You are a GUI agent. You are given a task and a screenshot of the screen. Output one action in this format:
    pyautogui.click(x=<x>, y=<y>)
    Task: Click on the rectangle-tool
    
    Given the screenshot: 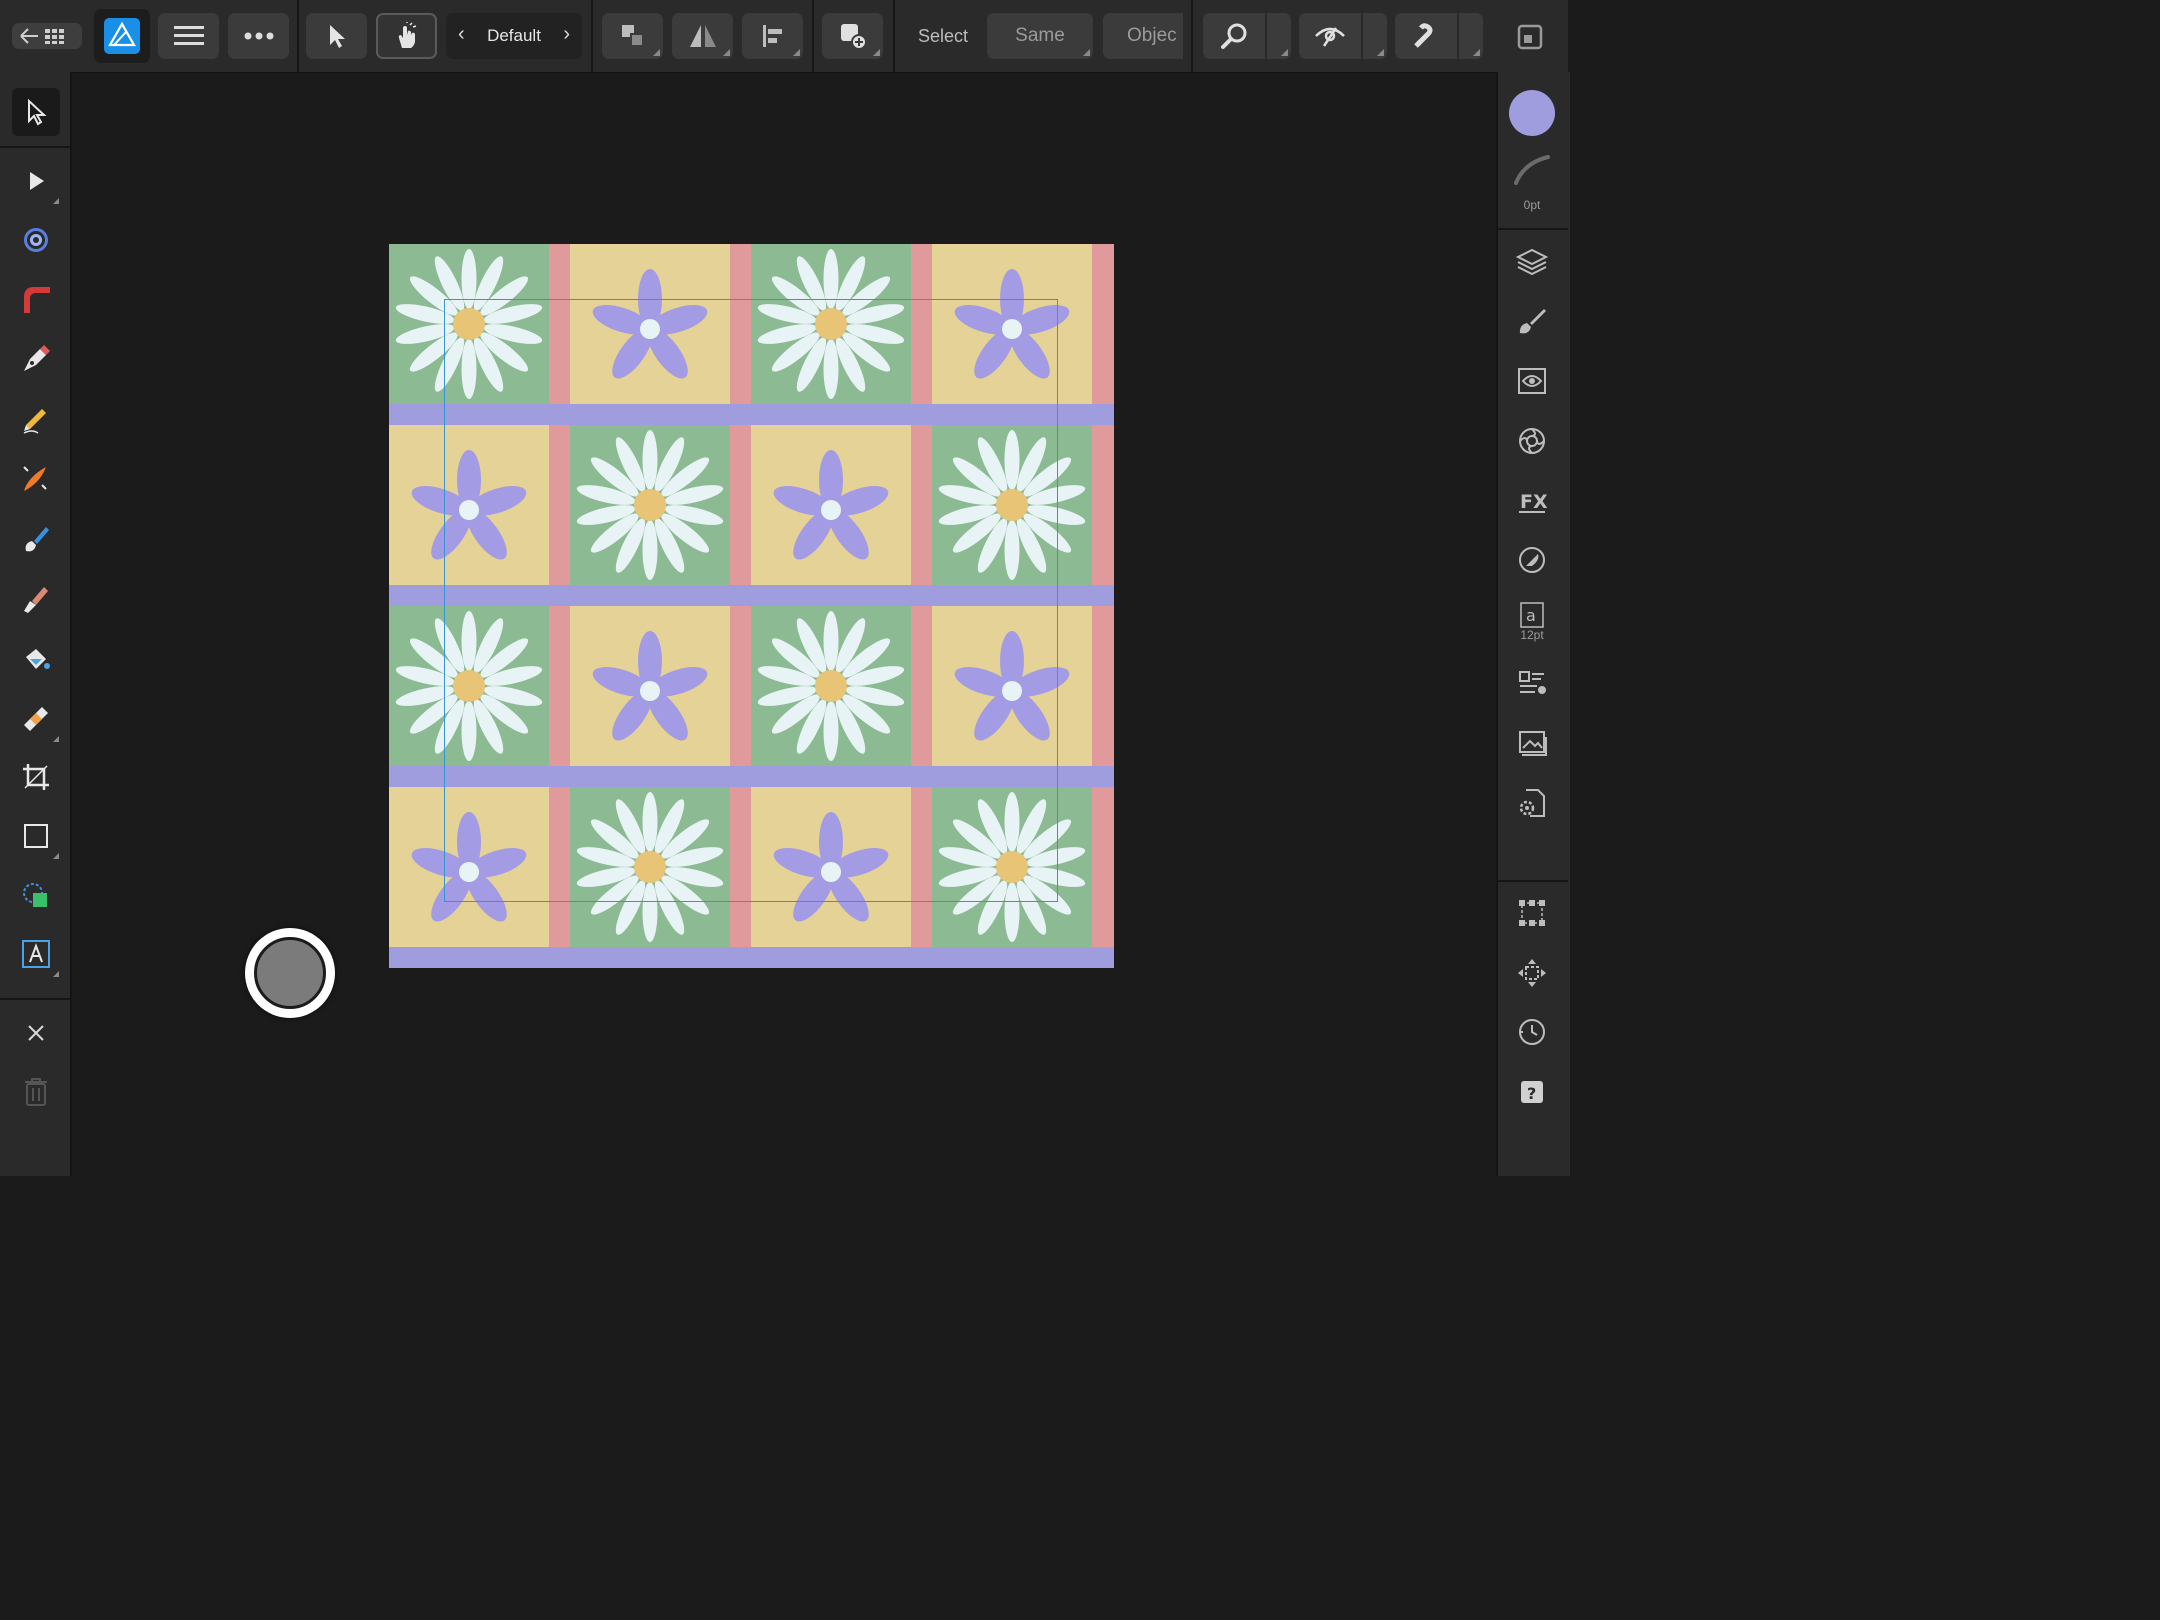 What is the action you would take?
    pyautogui.click(x=36, y=836)
    